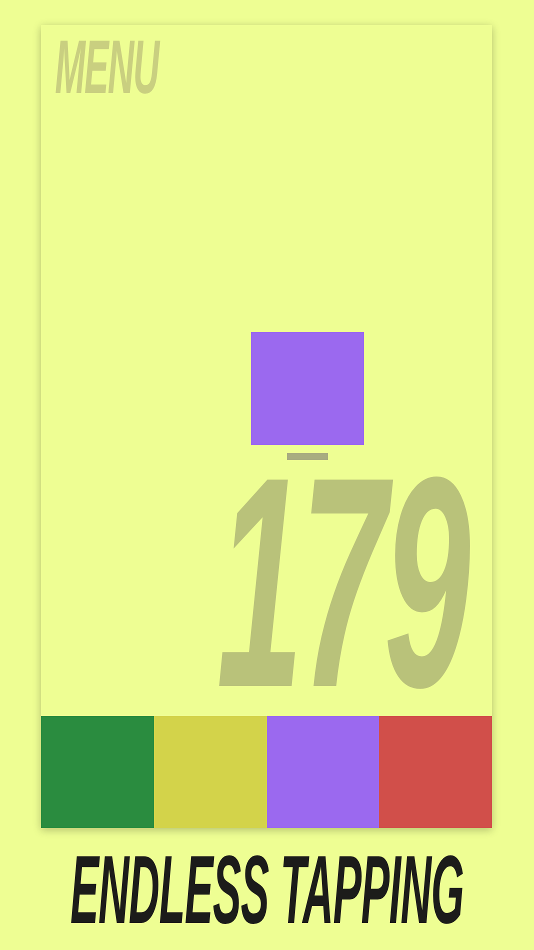  I want to click on timer-bar, so click(307, 456).